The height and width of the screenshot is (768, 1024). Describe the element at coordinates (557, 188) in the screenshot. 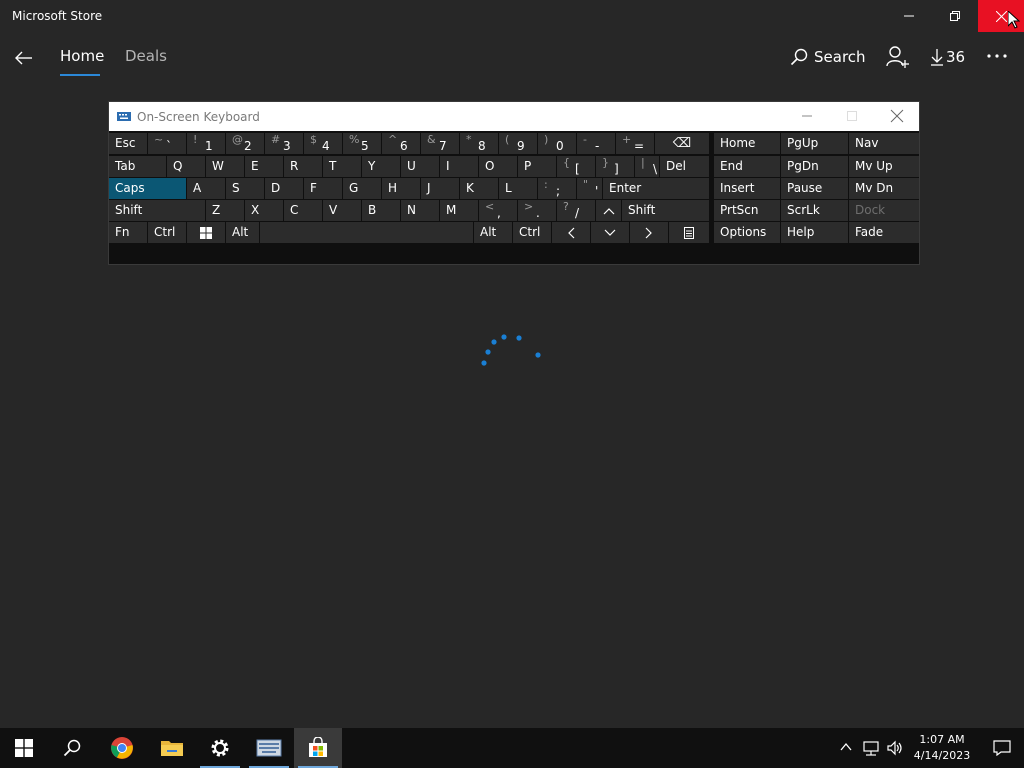

I see `key-;: :;` at that location.